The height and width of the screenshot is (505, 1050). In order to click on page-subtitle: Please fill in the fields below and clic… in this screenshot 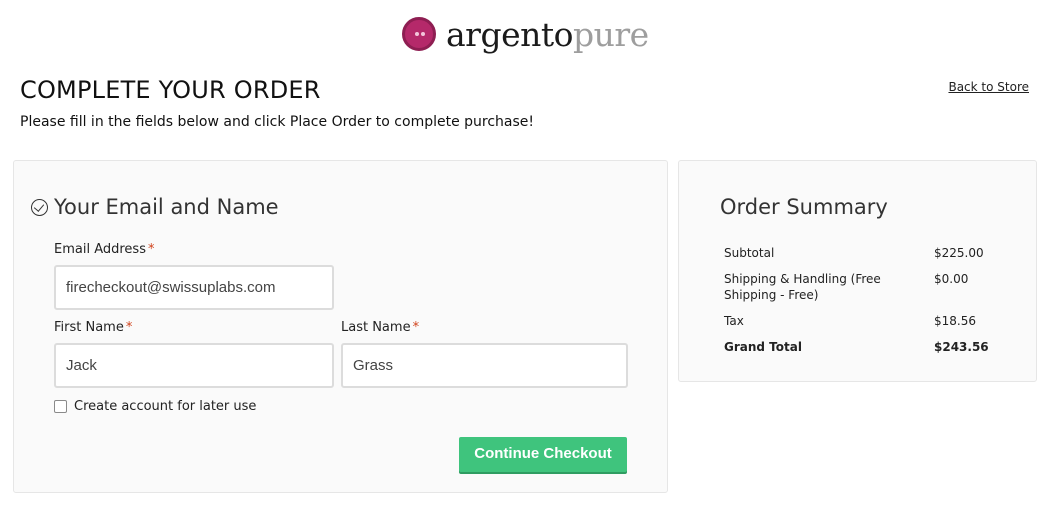, I will do `click(277, 122)`.